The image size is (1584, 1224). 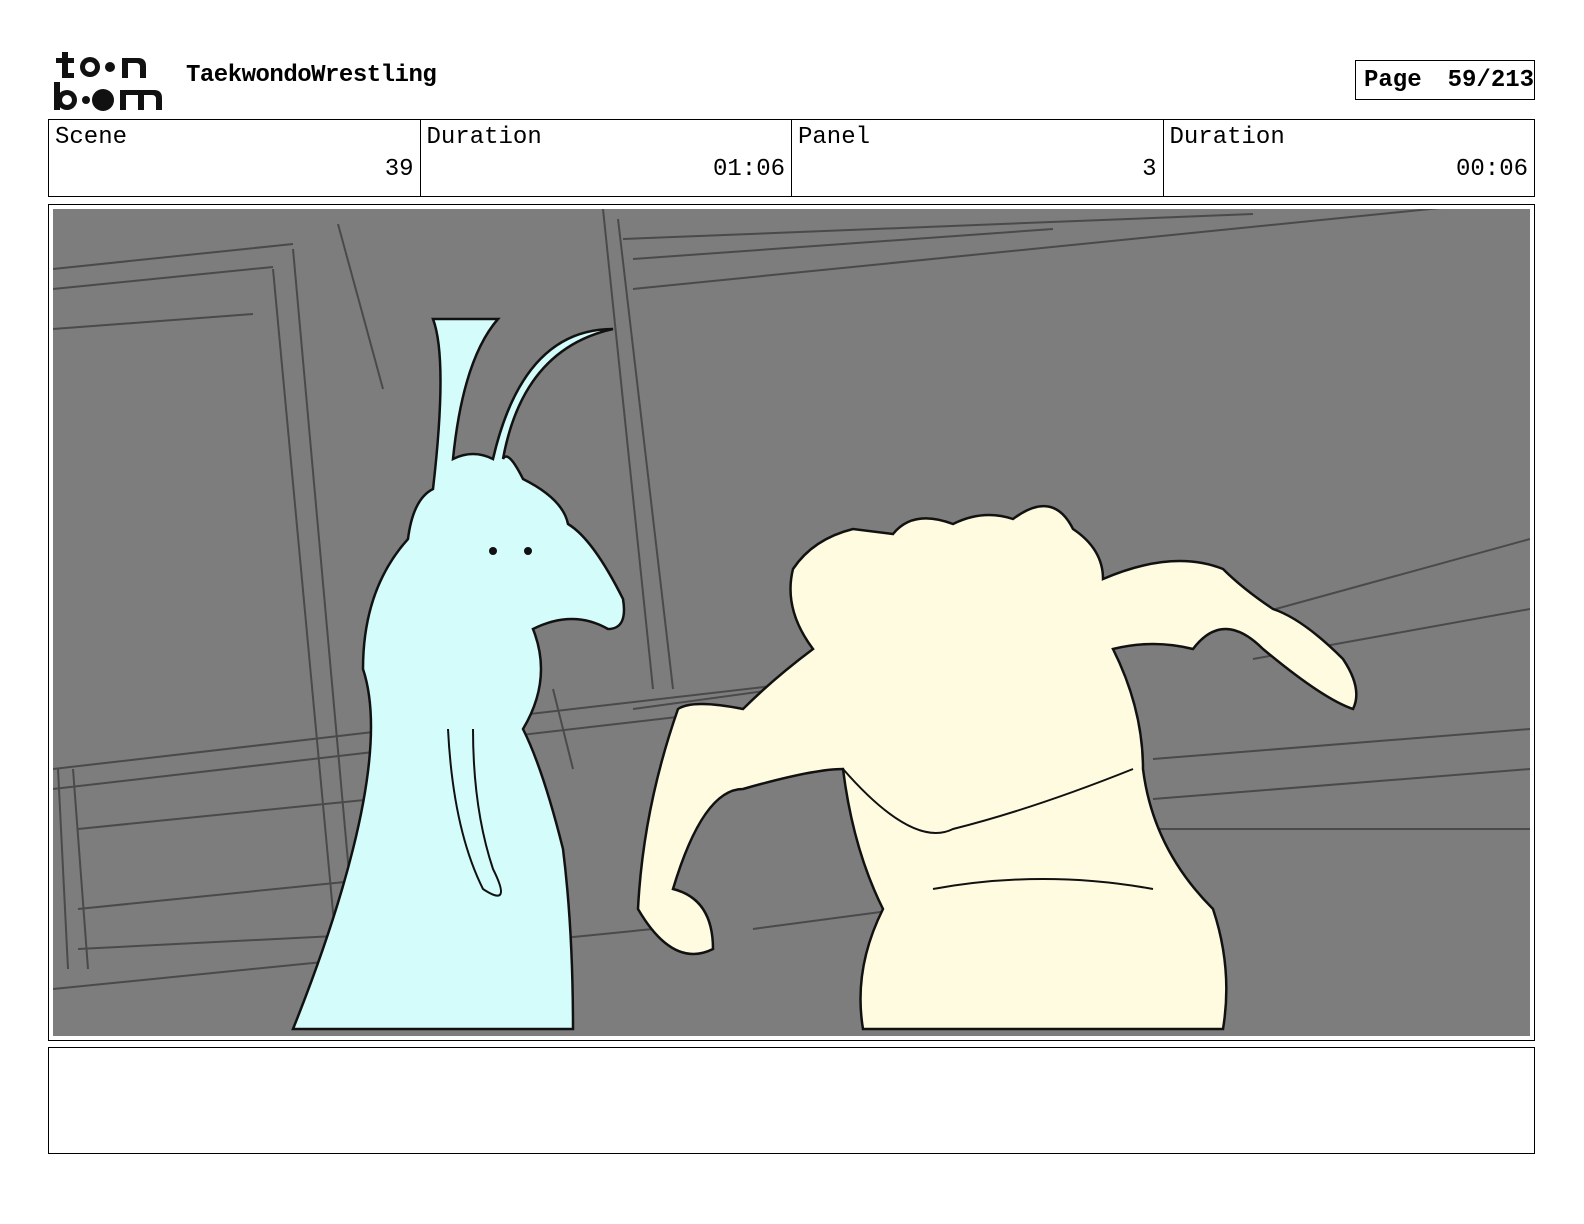 I want to click on panel-label: Panel, so click(x=834, y=137).